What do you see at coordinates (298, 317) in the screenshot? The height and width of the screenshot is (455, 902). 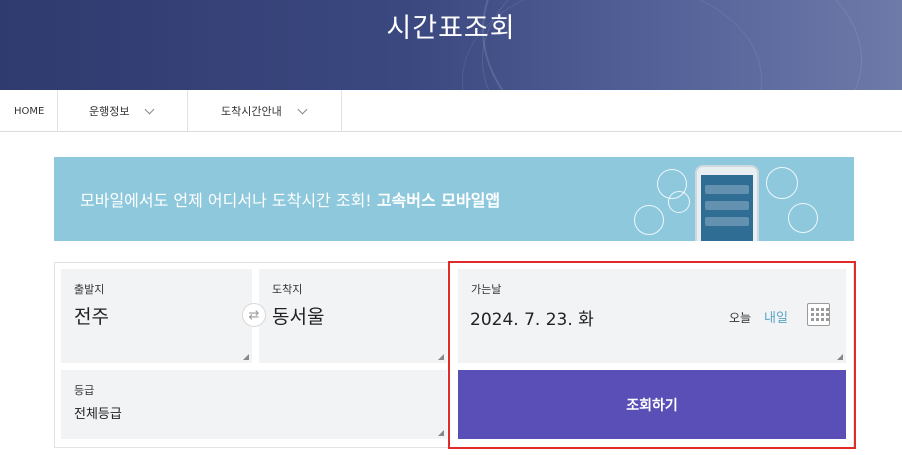 I see `arrival-value: 동서울` at bounding box center [298, 317].